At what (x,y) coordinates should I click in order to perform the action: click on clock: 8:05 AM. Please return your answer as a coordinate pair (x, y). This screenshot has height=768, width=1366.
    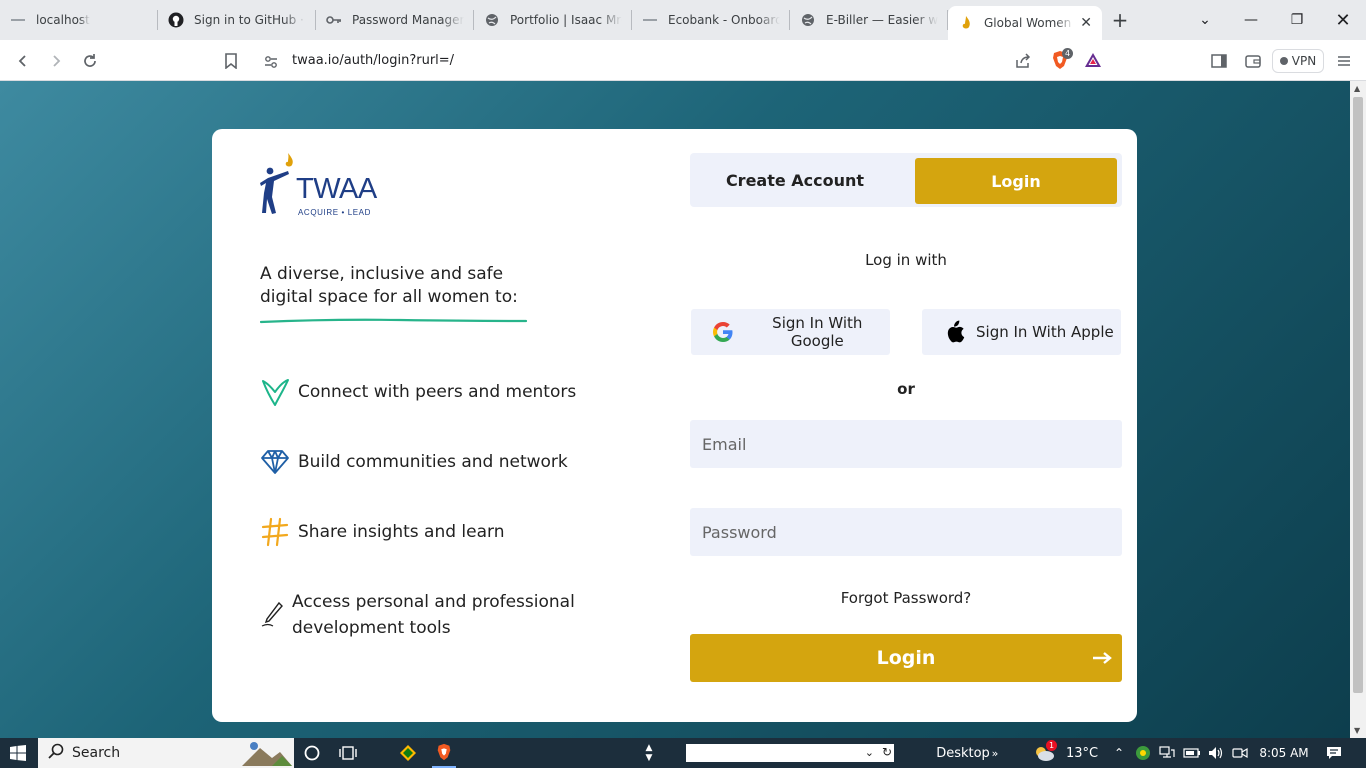
    Looking at the image, I should click on (1284, 753).